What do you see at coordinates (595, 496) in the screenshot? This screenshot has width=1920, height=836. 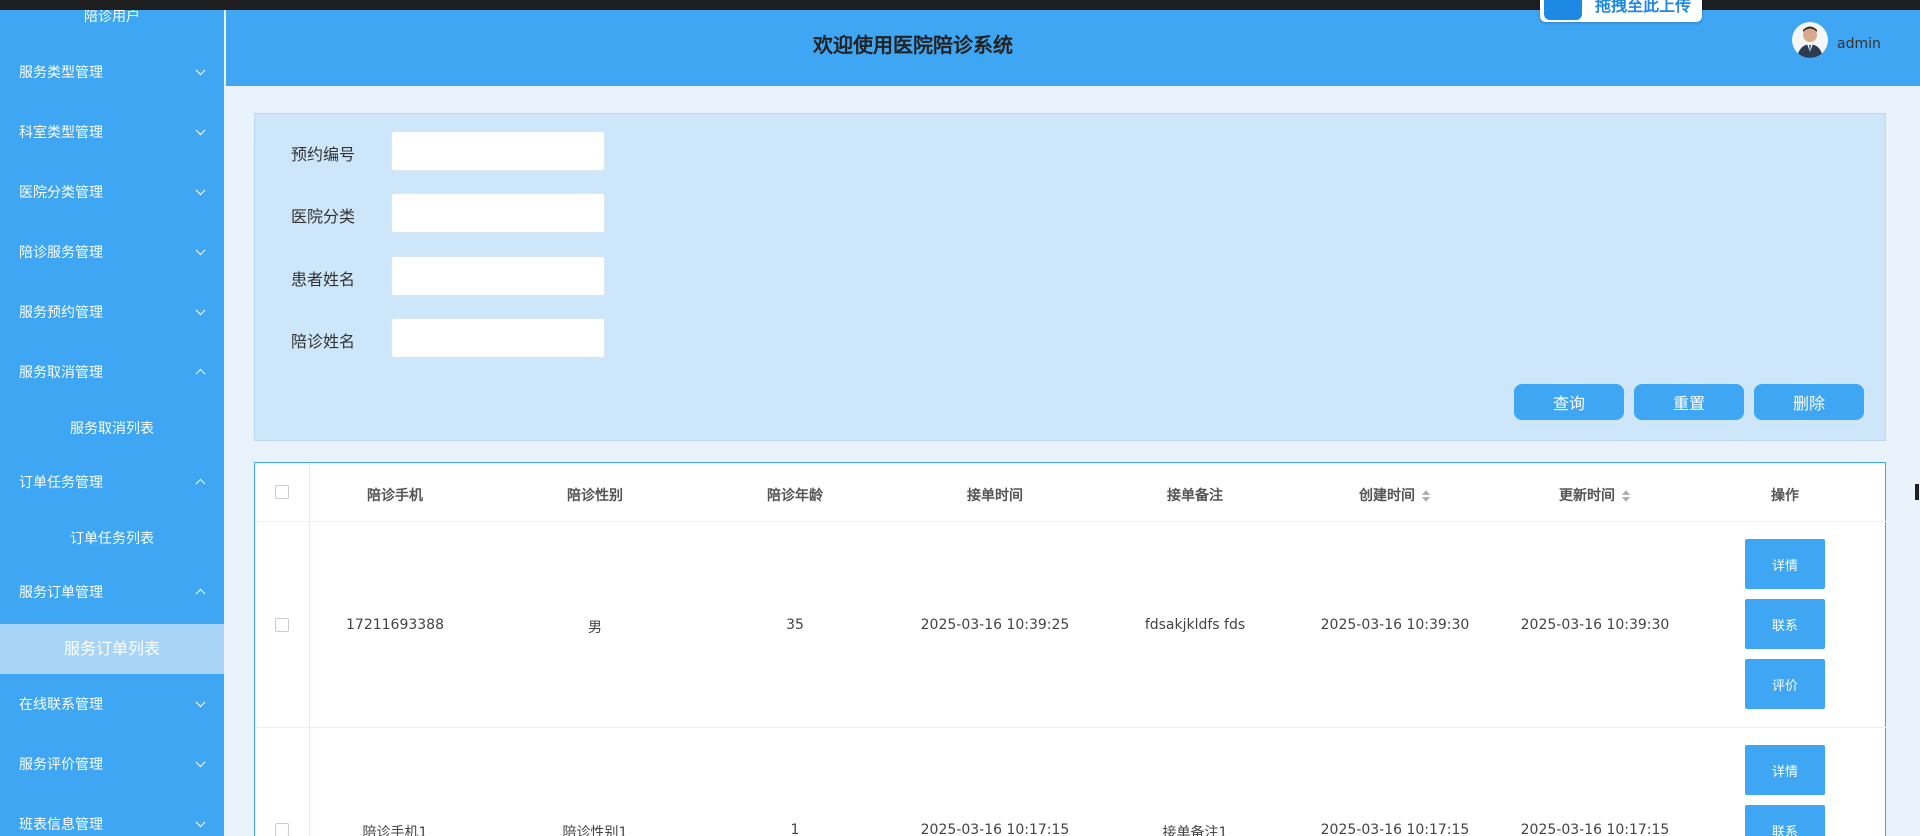 I see `column-header-gender: 陪诊性别` at bounding box center [595, 496].